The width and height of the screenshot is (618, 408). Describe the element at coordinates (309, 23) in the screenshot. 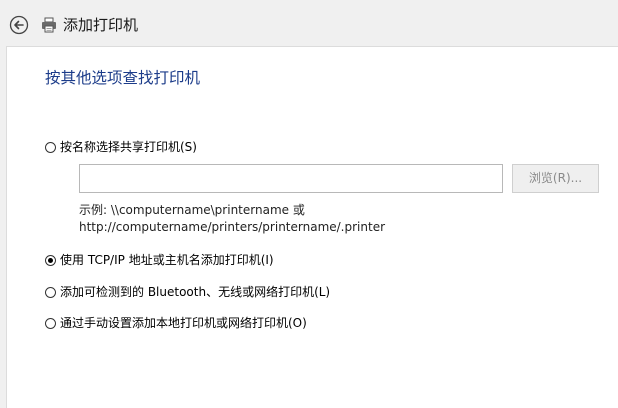

I see `title-bar: 添加打印机` at that location.